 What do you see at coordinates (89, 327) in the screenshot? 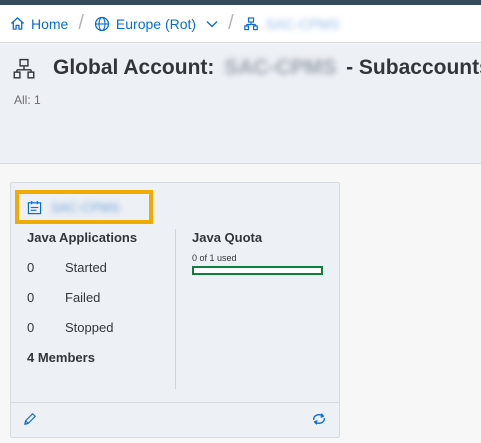
I see `stat-label: Stopped` at bounding box center [89, 327].